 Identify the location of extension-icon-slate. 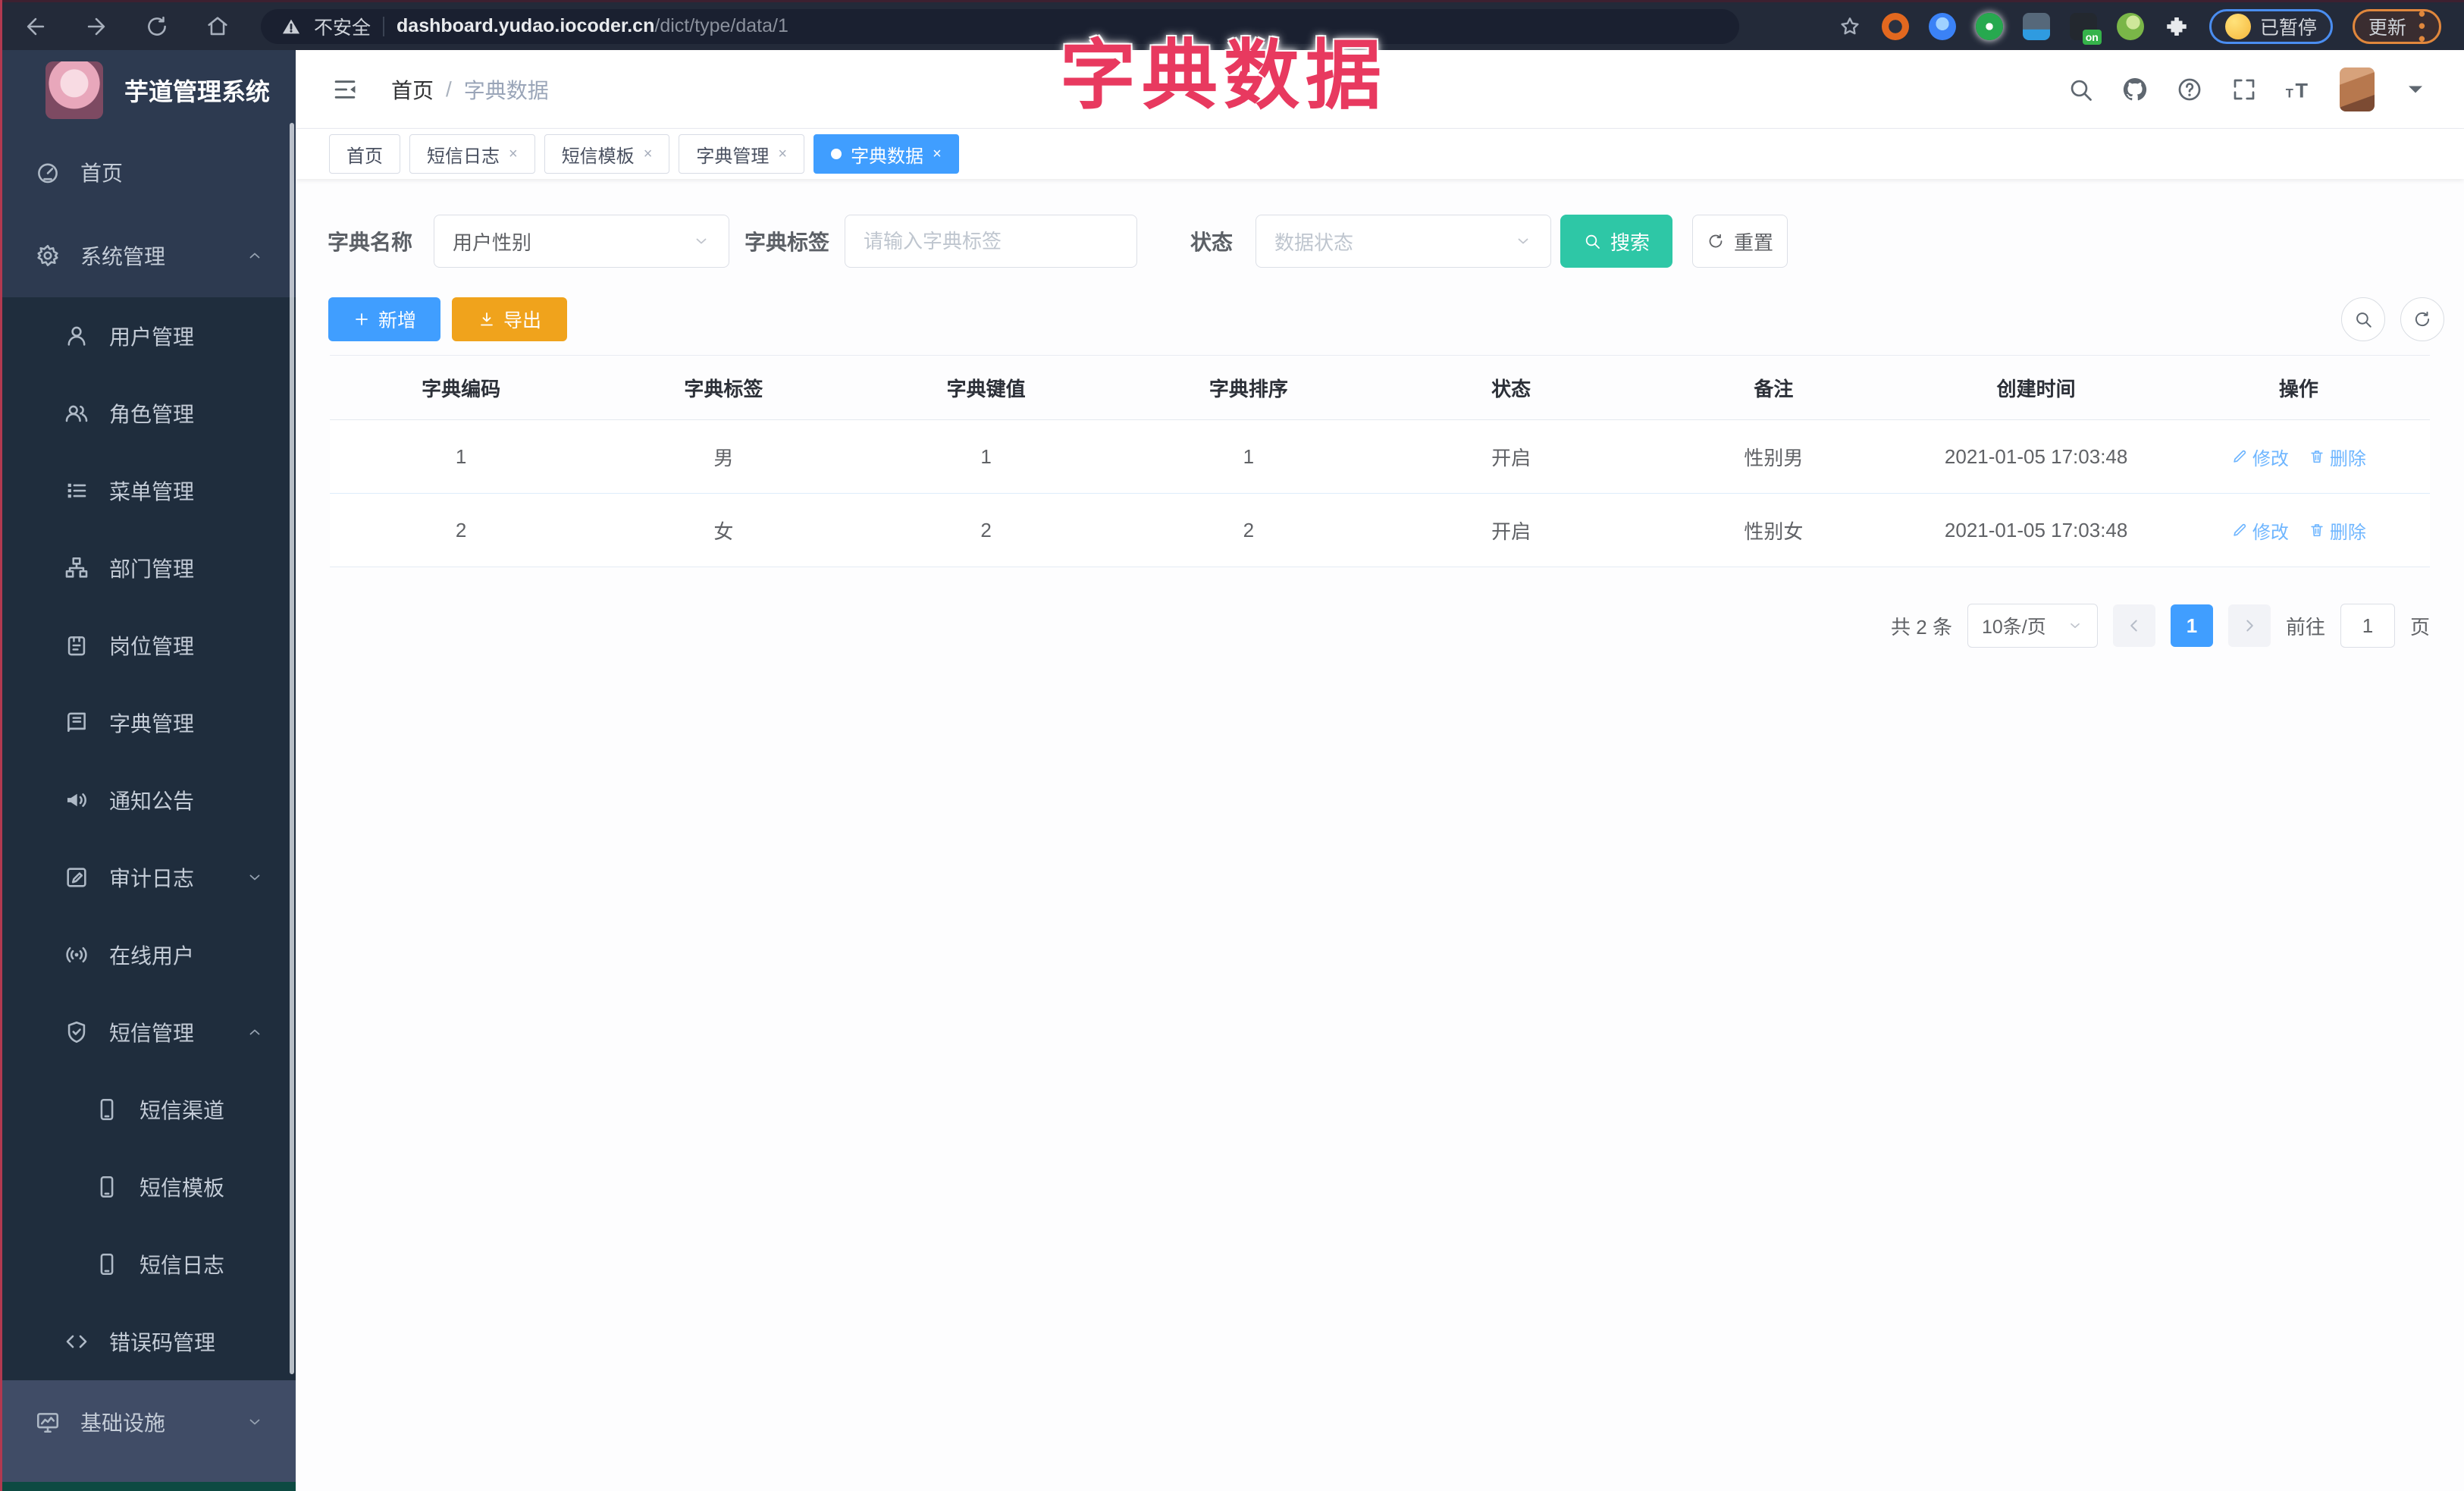
(2036, 26).